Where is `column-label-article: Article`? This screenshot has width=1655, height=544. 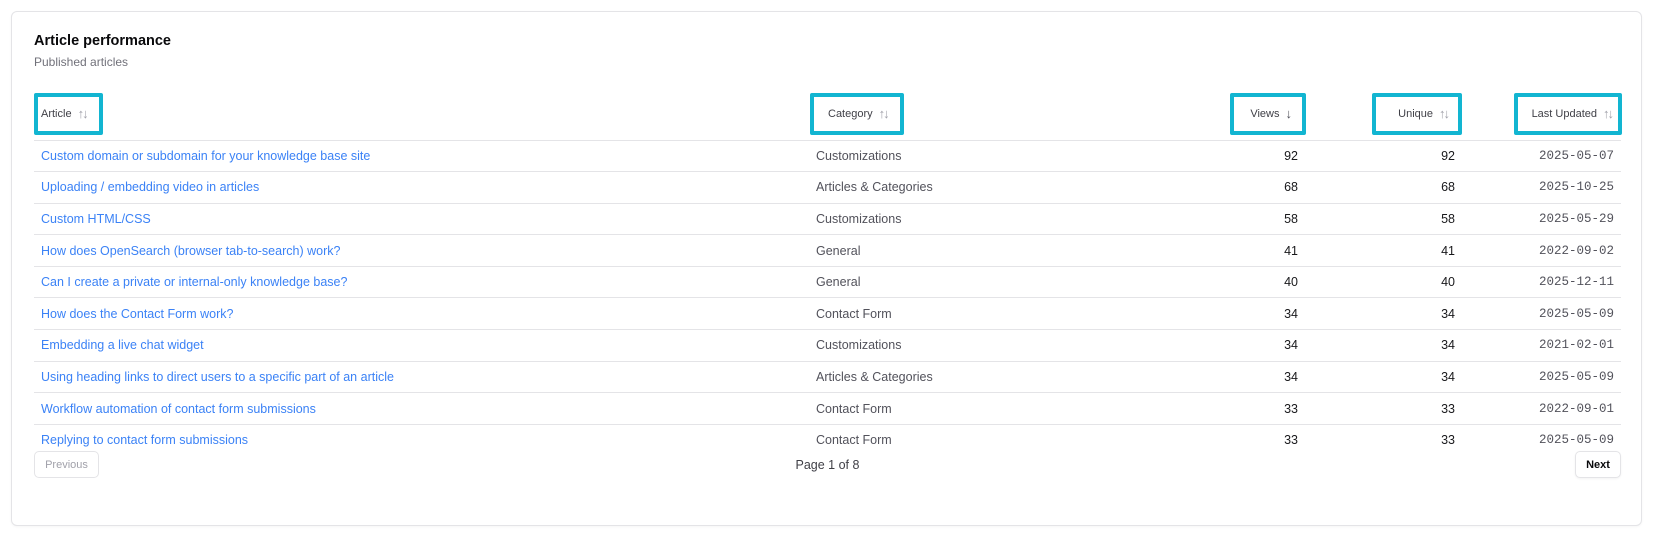
column-label-article: Article is located at coordinates (56, 113).